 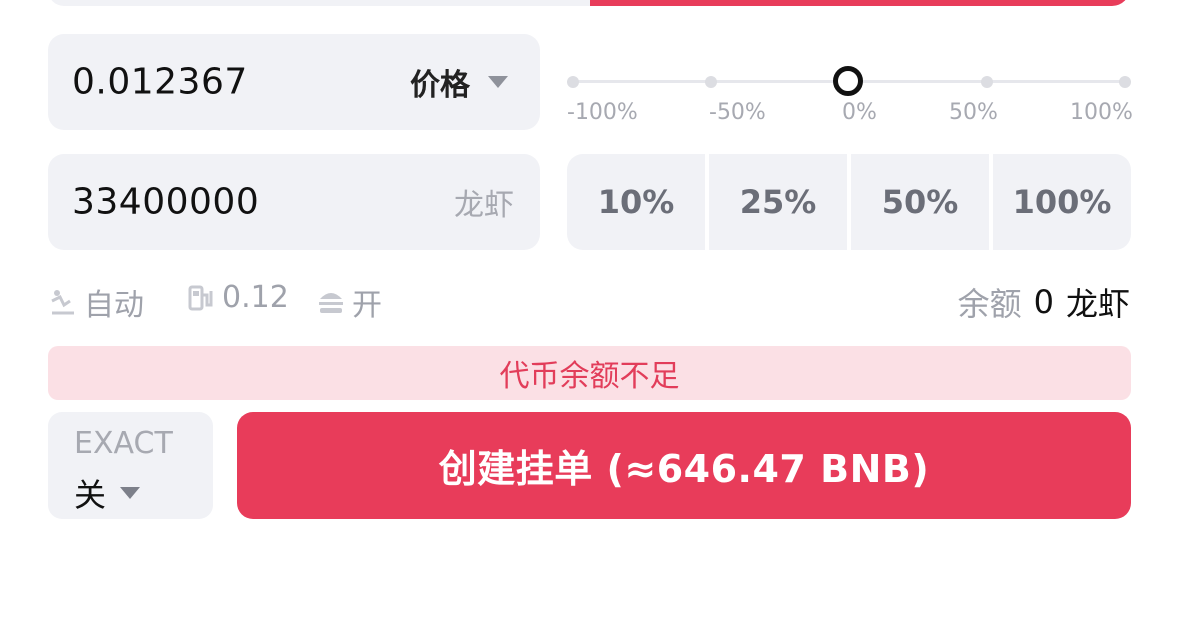 What do you see at coordinates (602, 112) in the screenshot?
I see `slider-tick-label: -100%` at bounding box center [602, 112].